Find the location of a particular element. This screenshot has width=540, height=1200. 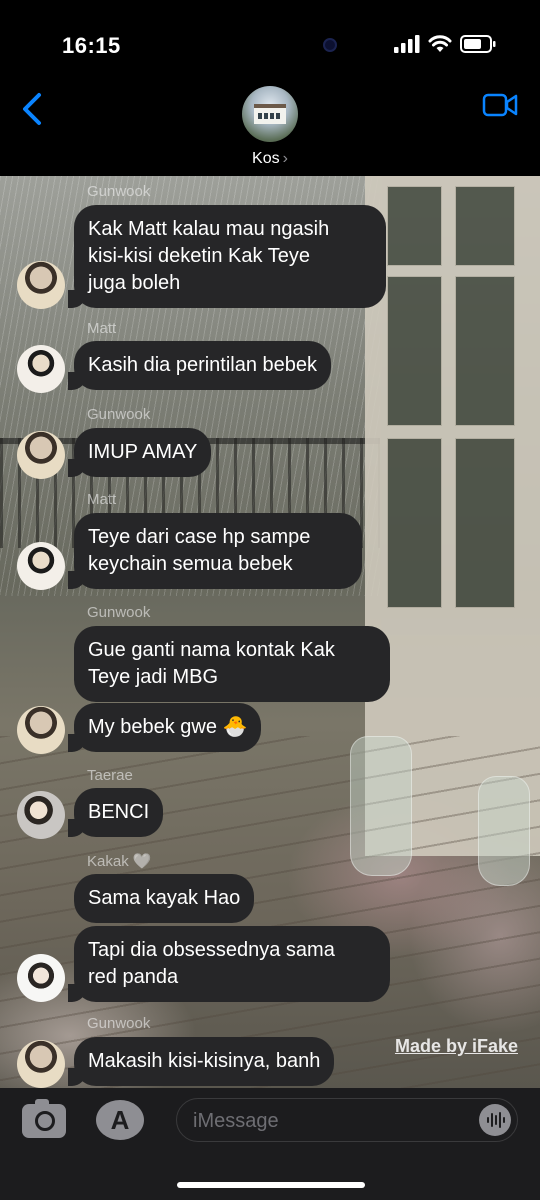

message-bubble: My bebek gwe 🐣 is located at coordinates (164, 727).